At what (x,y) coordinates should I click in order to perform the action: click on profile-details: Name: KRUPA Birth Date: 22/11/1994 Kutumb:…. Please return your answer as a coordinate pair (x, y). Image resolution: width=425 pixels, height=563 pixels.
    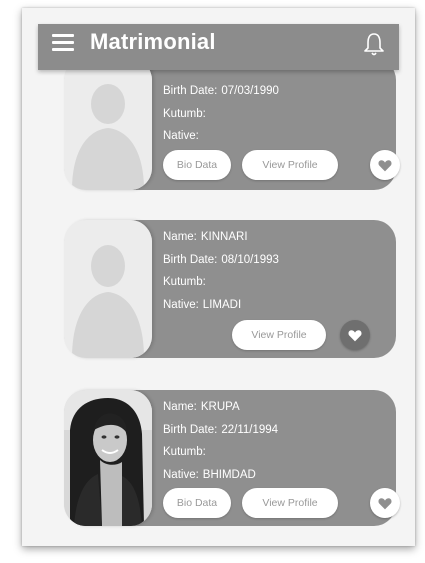
    Looking at the image, I should click on (220, 441).